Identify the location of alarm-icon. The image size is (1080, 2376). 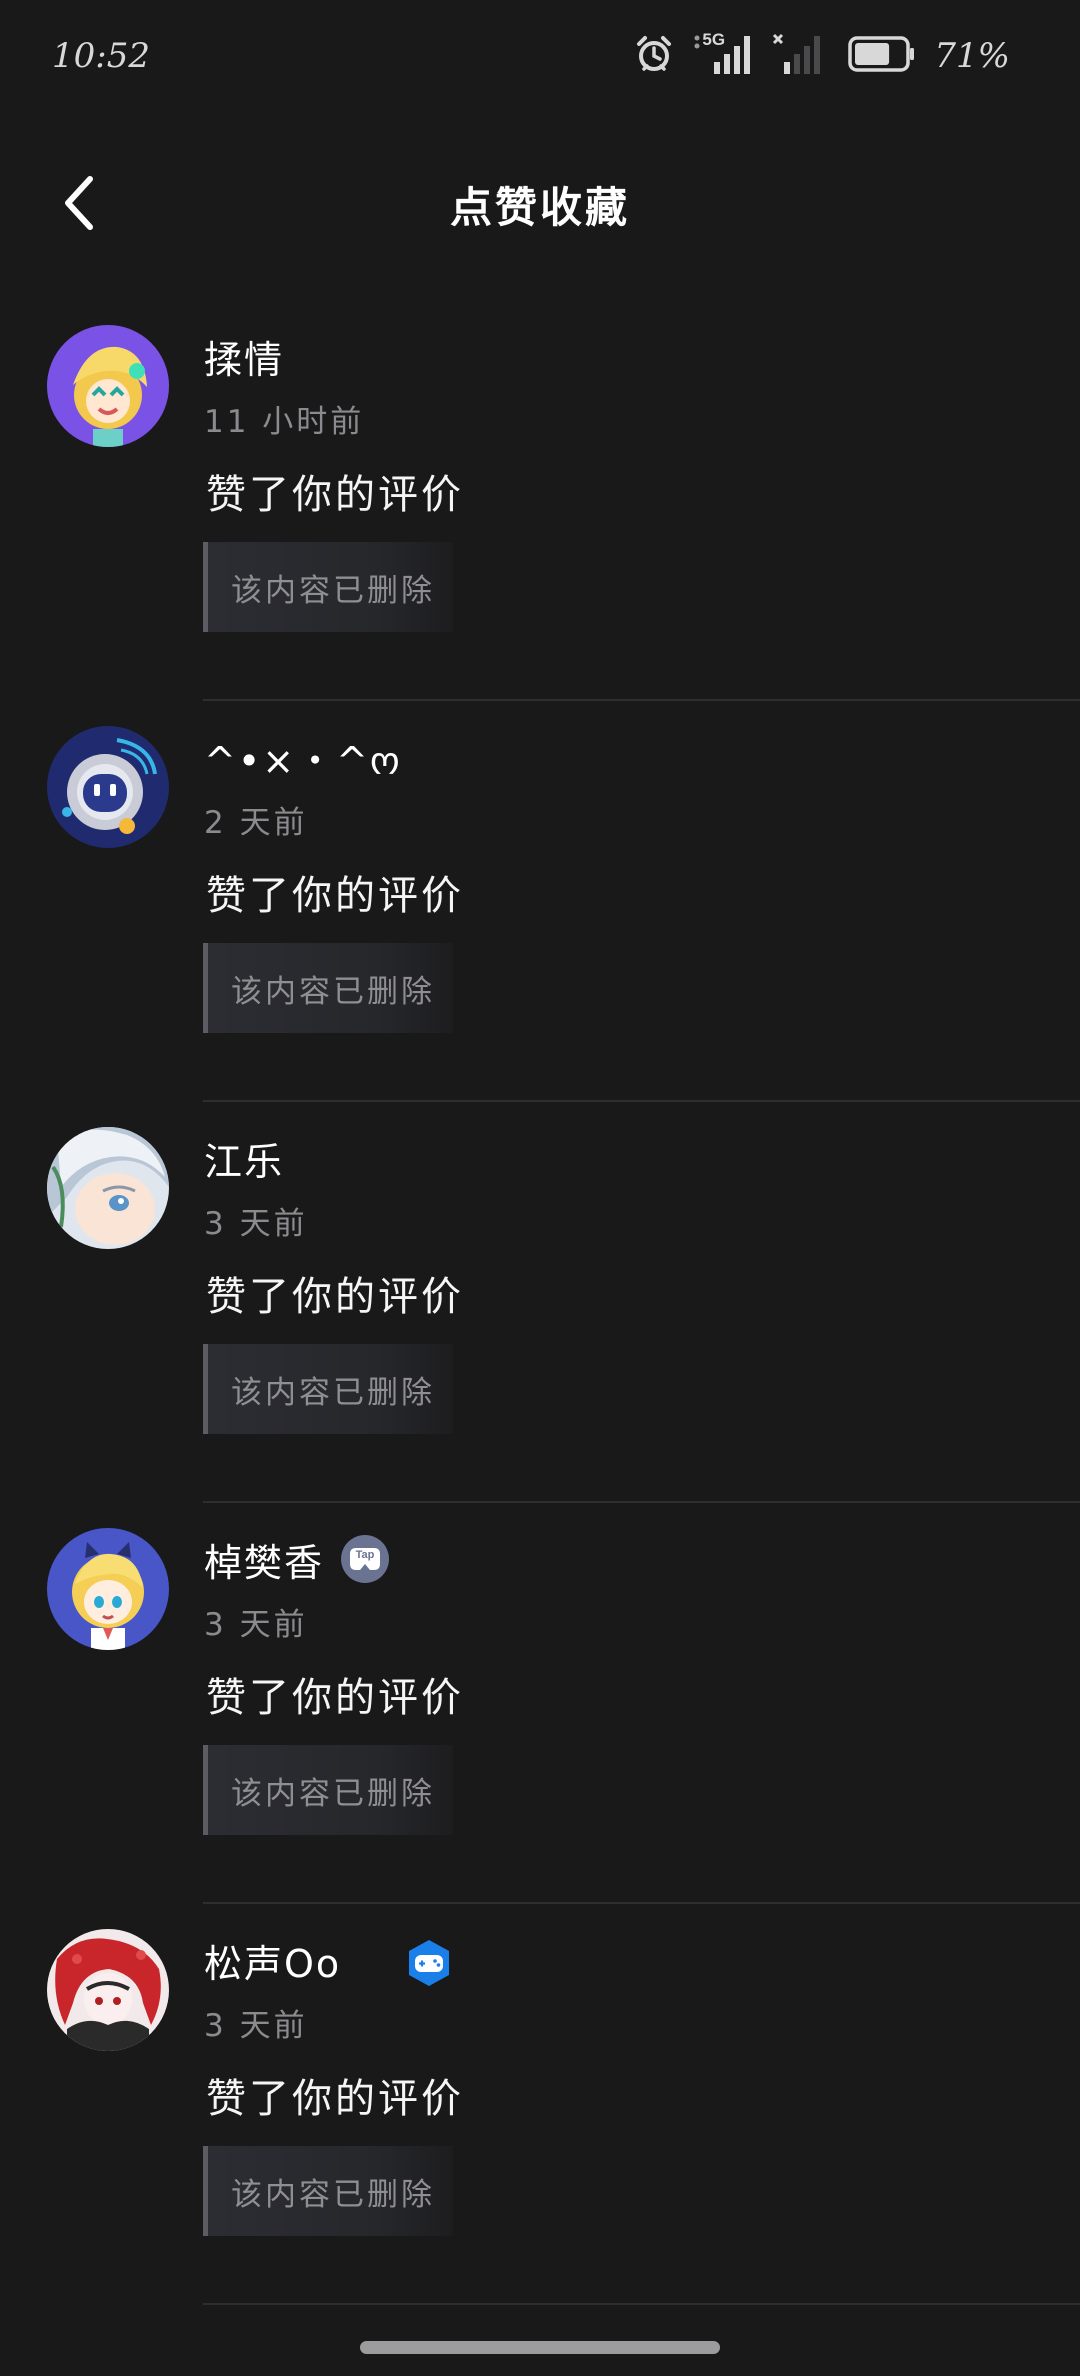
(654, 56).